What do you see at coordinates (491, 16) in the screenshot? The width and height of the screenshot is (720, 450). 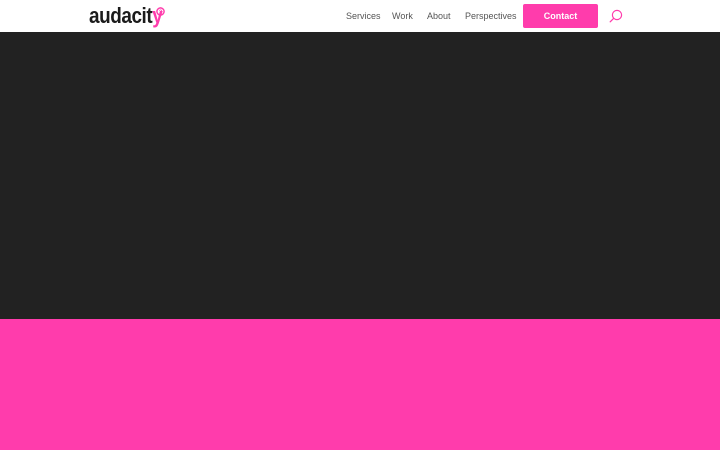 I see `nav-link-perspectives: Perspectives` at bounding box center [491, 16].